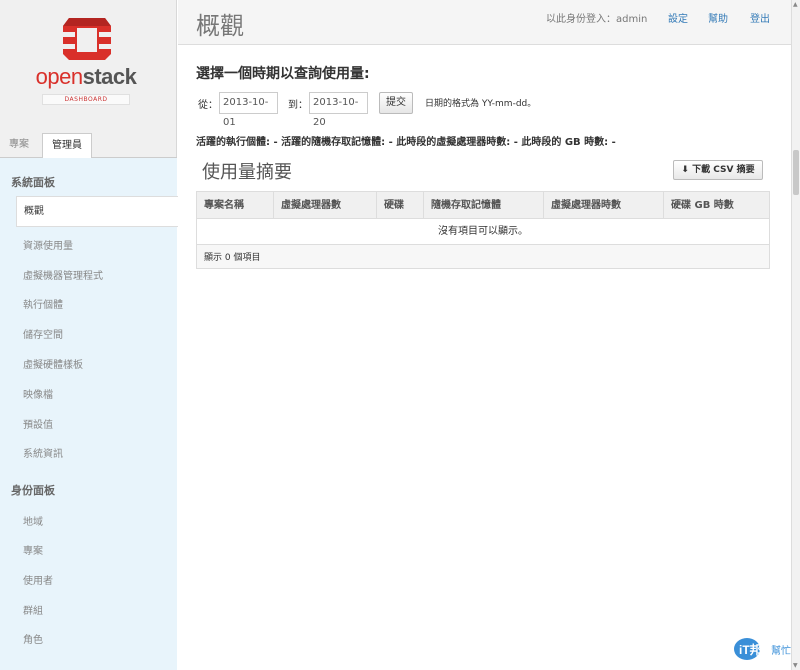 This screenshot has width=800, height=670. What do you see at coordinates (795, 4) in the screenshot?
I see `scroll-up-arrow-icon: ▲` at bounding box center [795, 4].